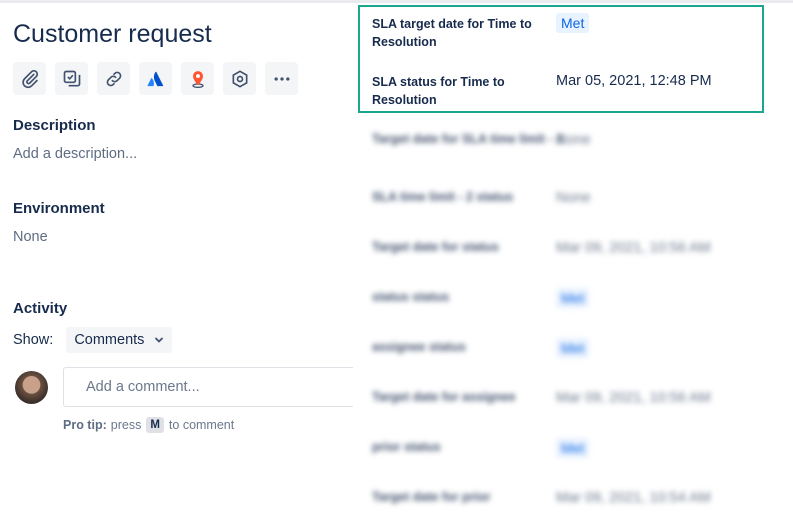 Image resolution: width=793 pixels, height=524 pixels. What do you see at coordinates (406, 447) in the screenshot?
I see `field-label: prior status` at bounding box center [406, 447].